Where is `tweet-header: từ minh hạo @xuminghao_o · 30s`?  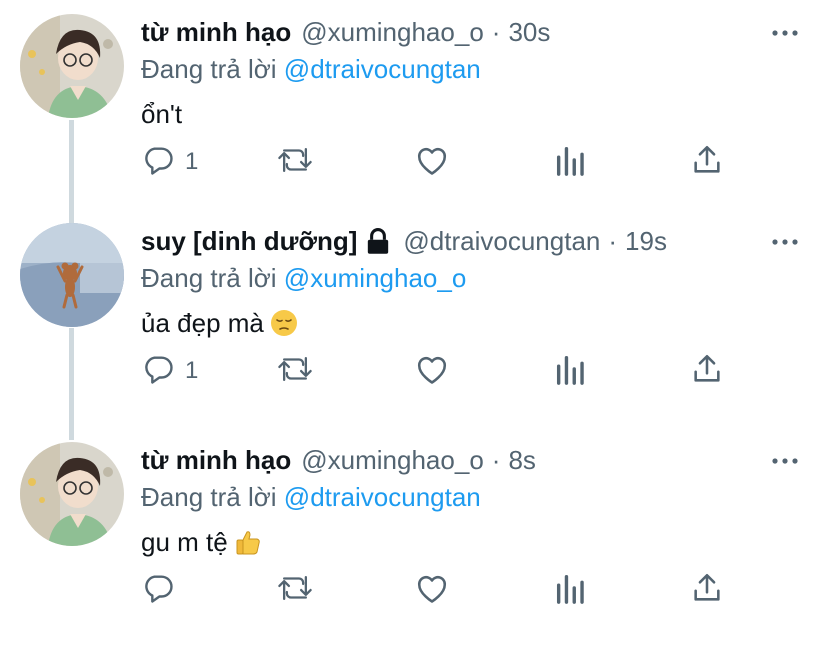
tweet-header: từ minh hạo @xuminghao_o · 30s is located at coordinates (345, 32).